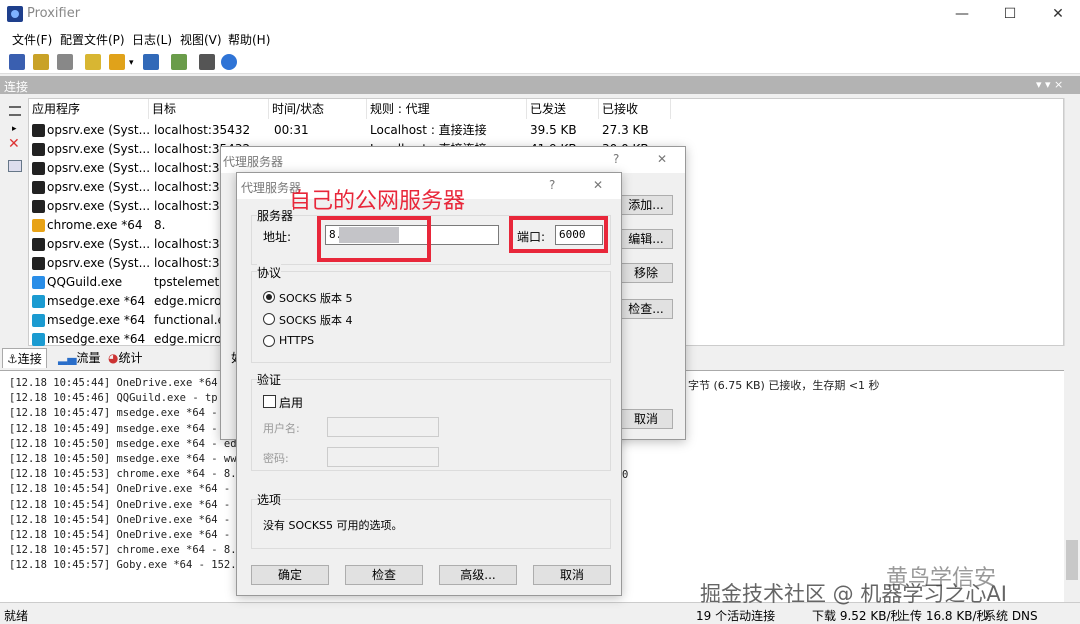 Image resolution: width=1080 pixels, height=624 pixels. I want to click on tab-connections: ⚓连接, so click(24, 358).